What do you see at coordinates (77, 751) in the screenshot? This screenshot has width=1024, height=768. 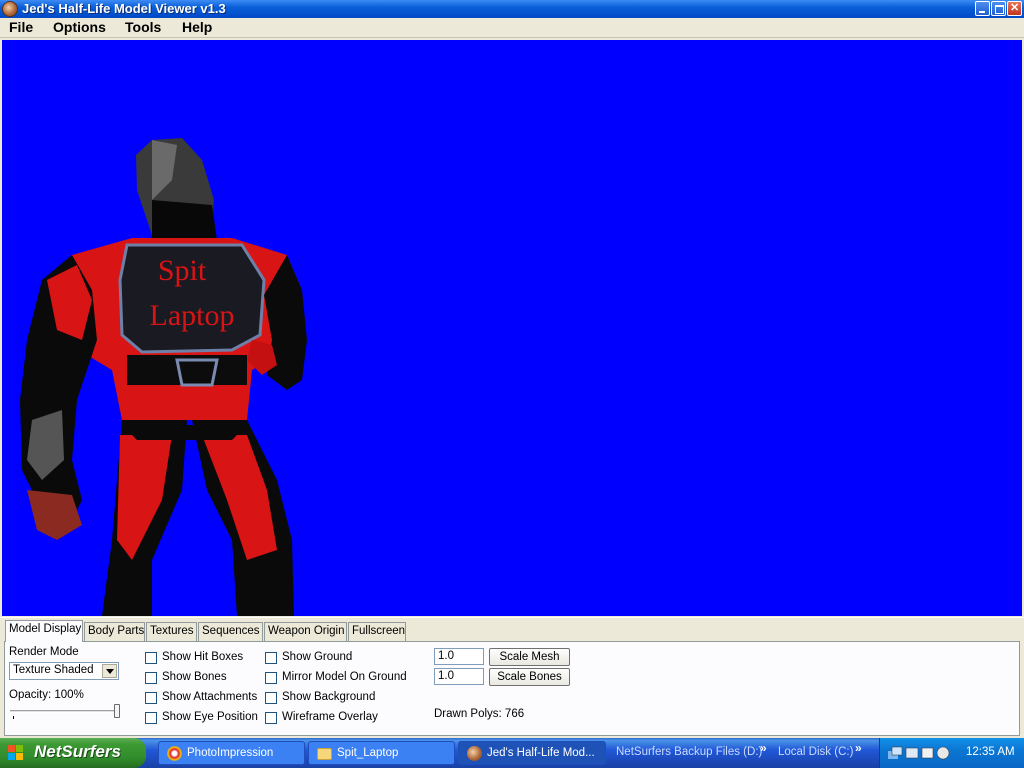 I see `start-label: NetSurfers` at bounding box center [77, 751].